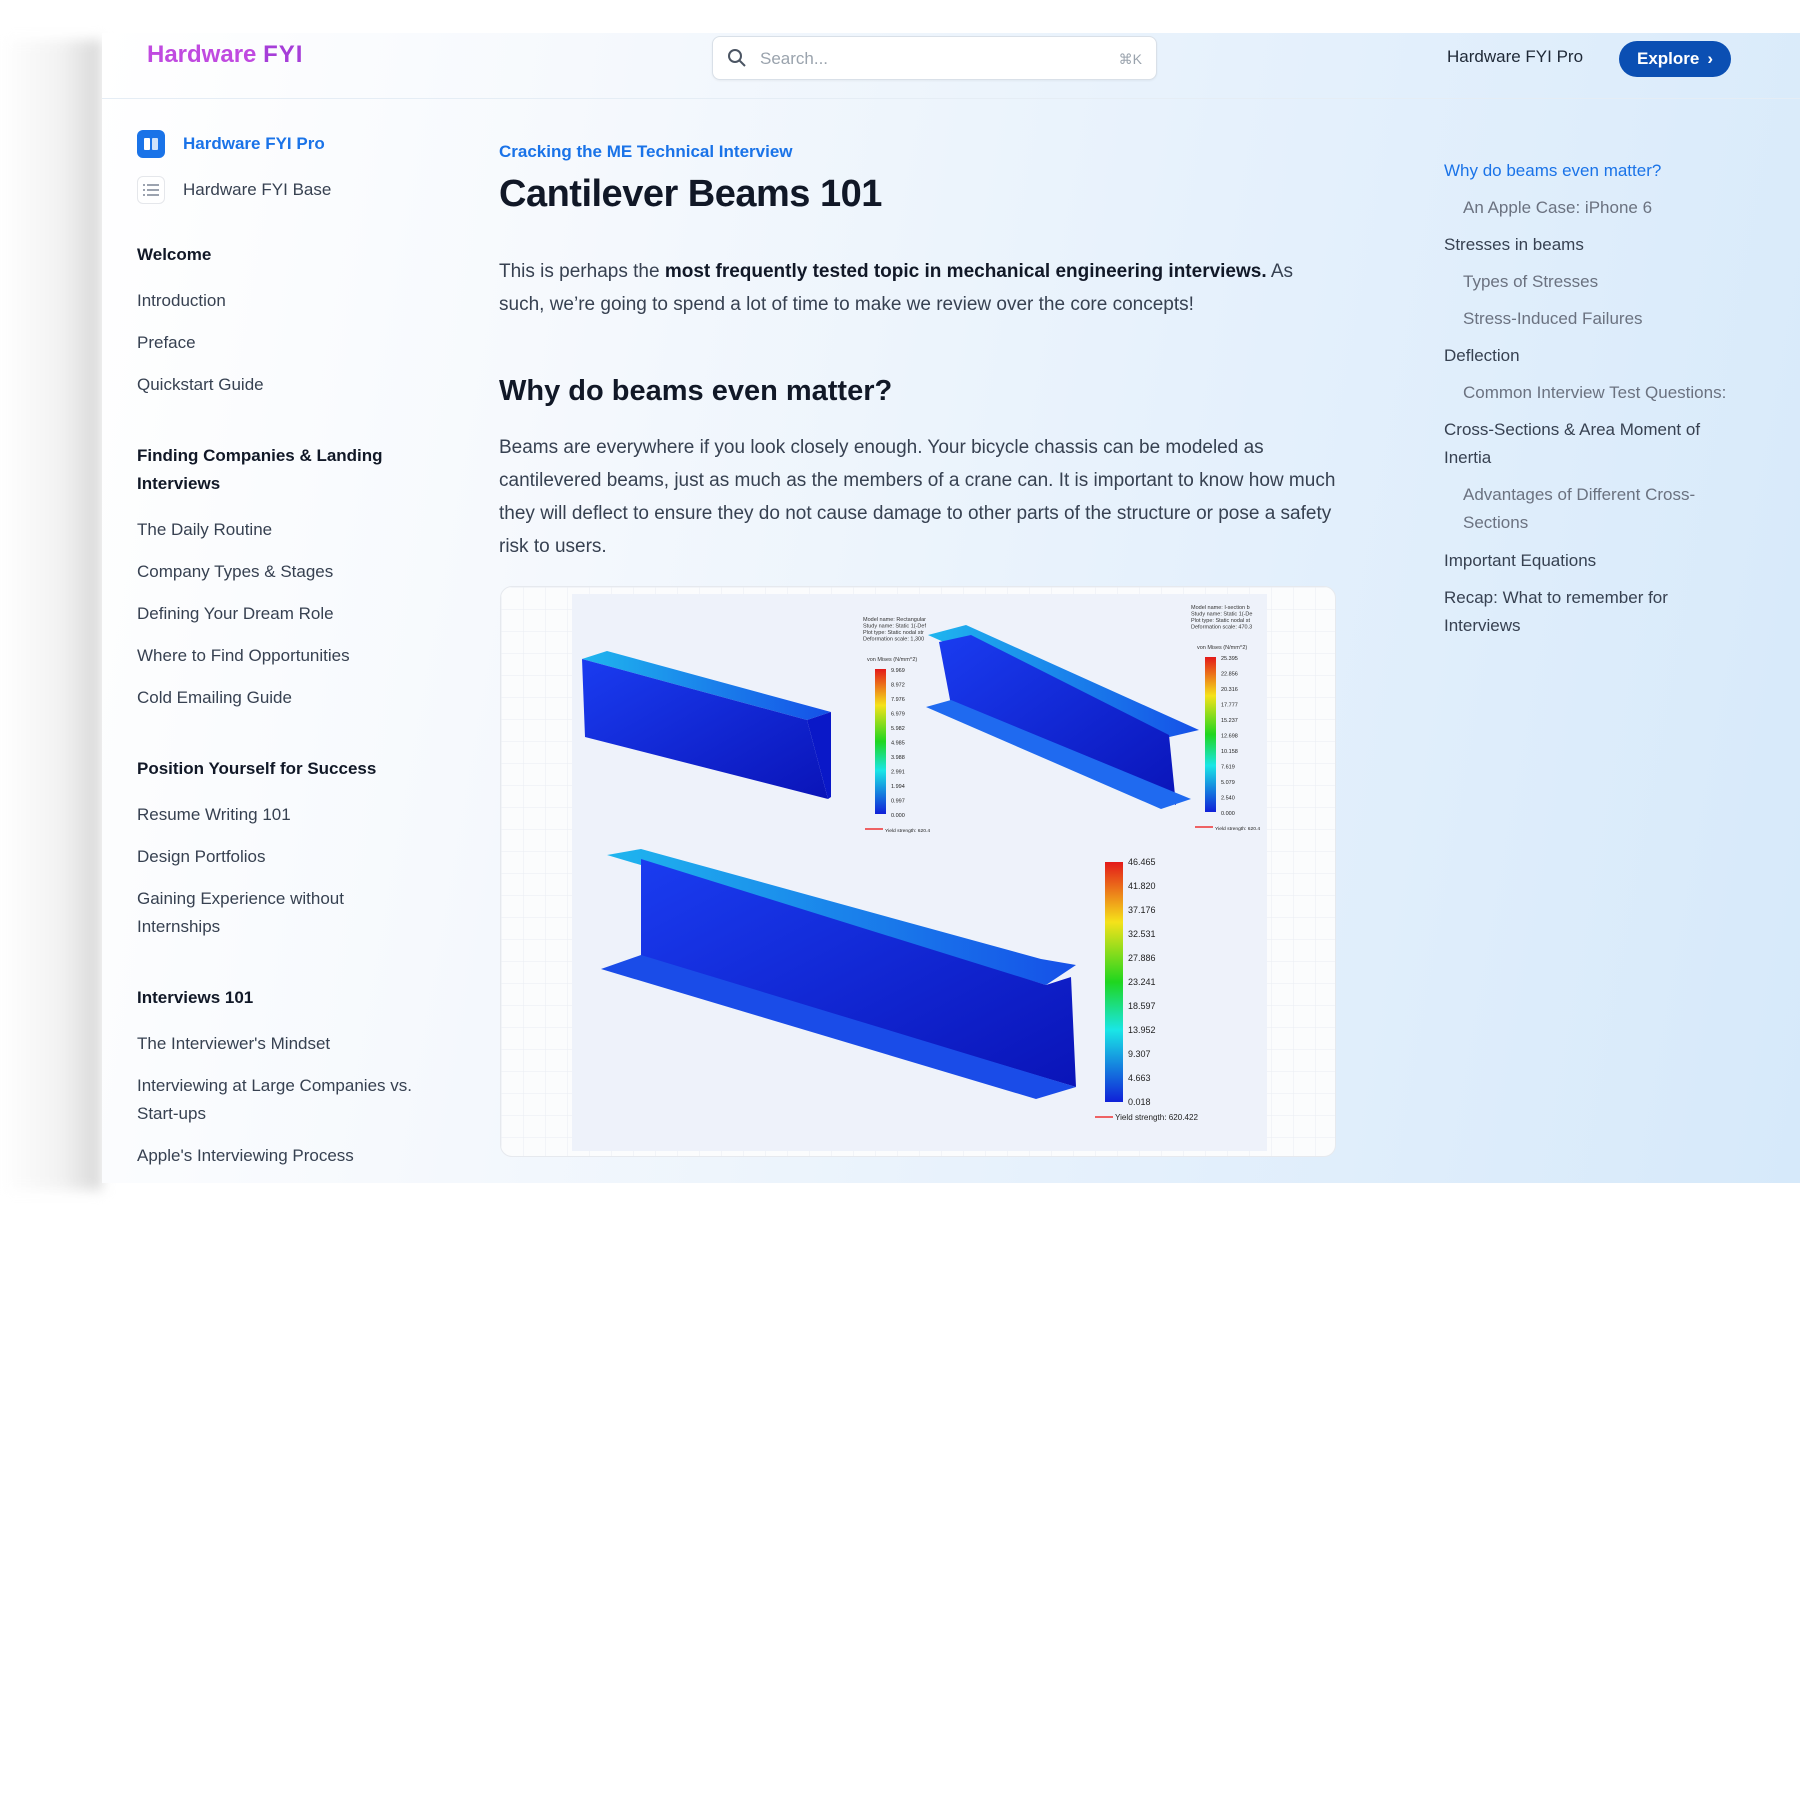  Describe the element at coordinates (696, 391) in the screenshot. I see `section-heading: Why do beams even matter?` at that location.